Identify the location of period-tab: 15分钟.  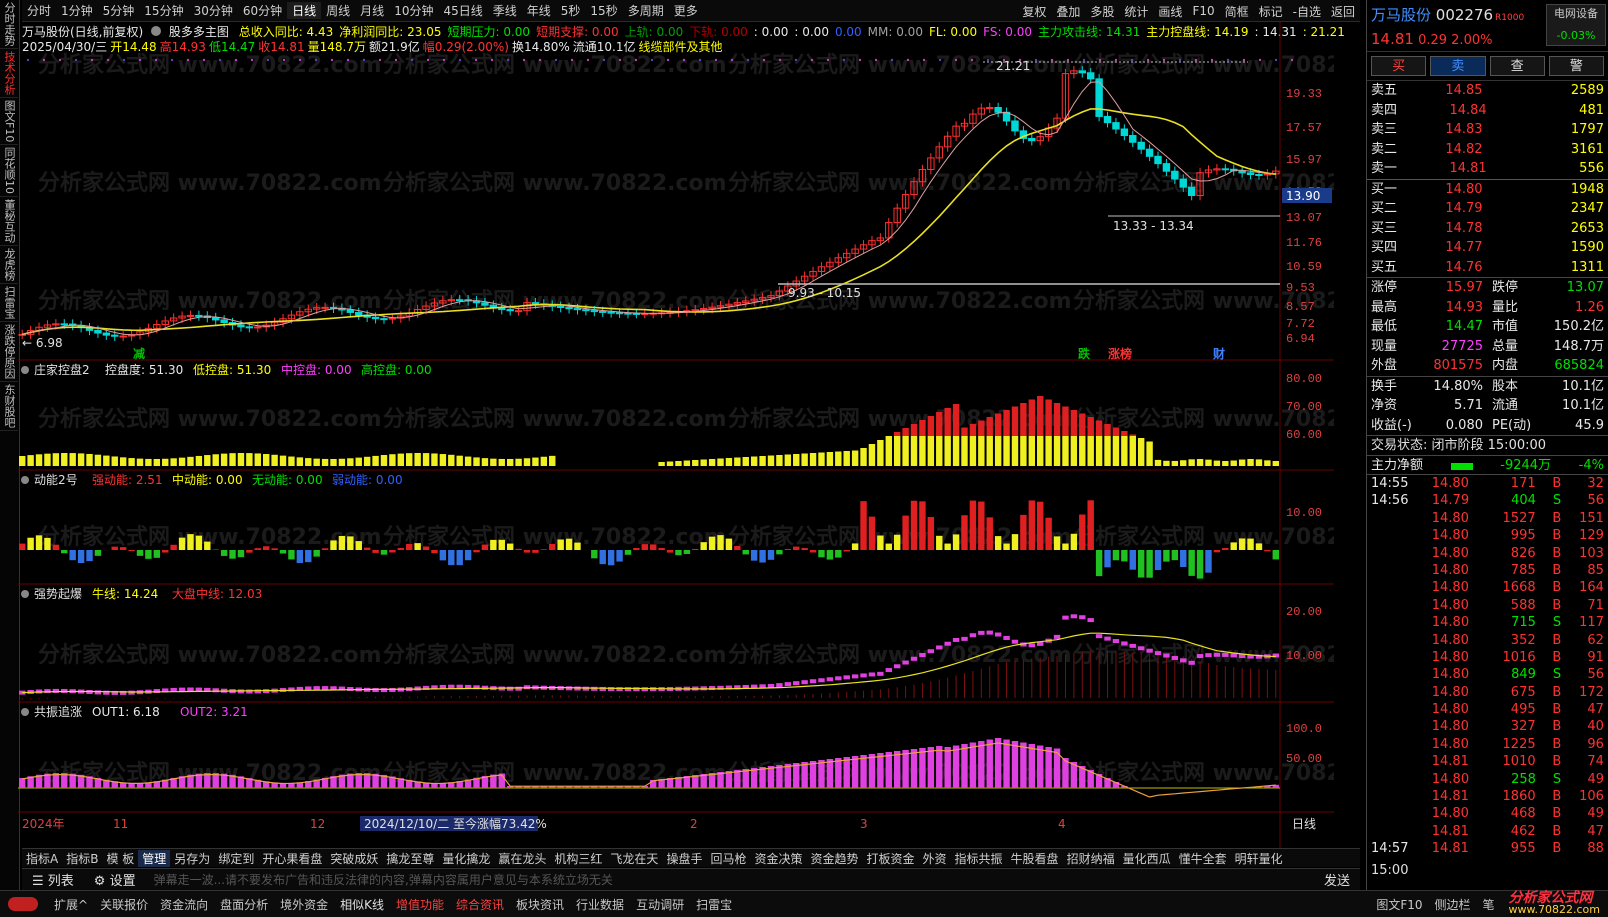
(163, 10).